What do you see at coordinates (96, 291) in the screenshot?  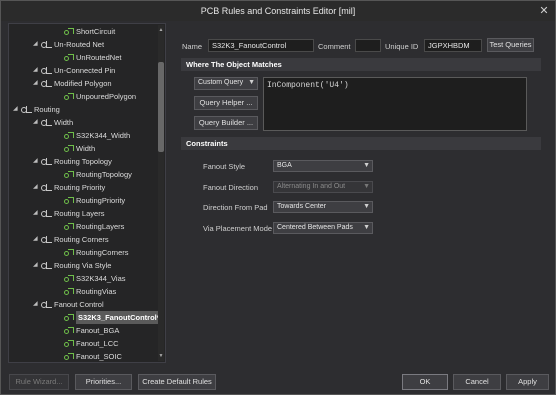 I see `tree-item-label: RoutingVias` at bounding box center [96, 291].